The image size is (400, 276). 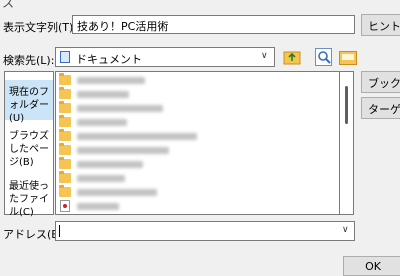 What do you see at coordinates (213, 24) in the screenshot?
I see `display-text-input: 技あり！PC活用術` at bounding box center [213, 24].